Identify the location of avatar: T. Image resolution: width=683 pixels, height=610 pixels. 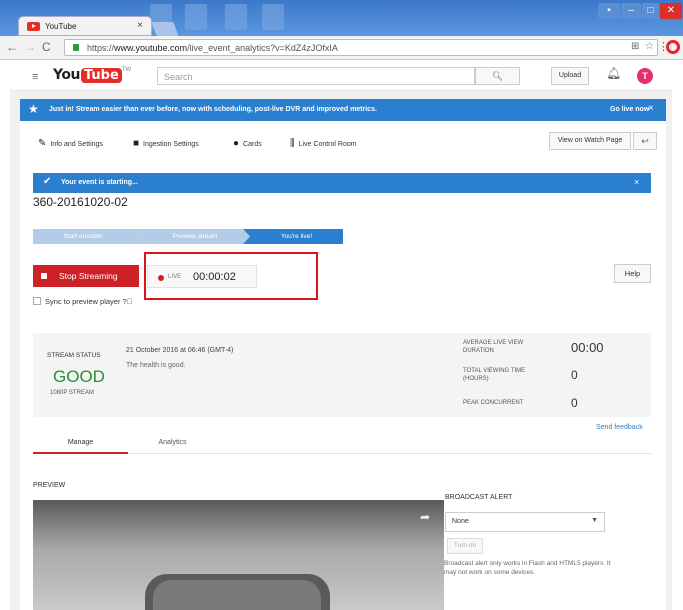
(645, 76).